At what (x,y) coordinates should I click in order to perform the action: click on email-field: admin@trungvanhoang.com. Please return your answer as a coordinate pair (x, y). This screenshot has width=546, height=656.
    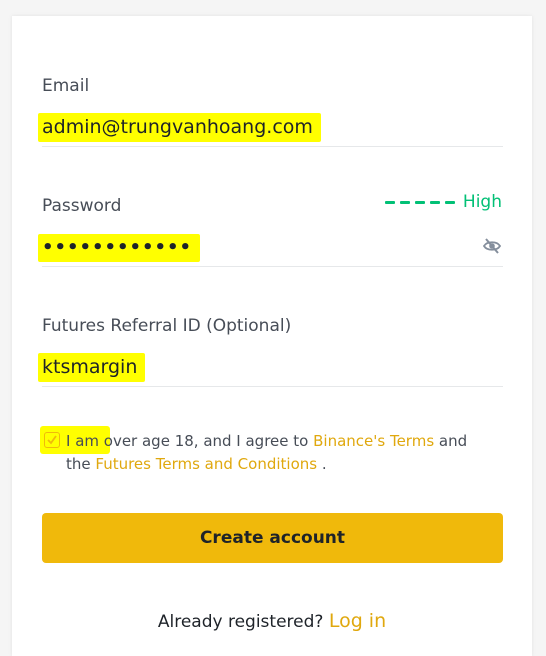
    Looking at the image, I should click on (179, 127).